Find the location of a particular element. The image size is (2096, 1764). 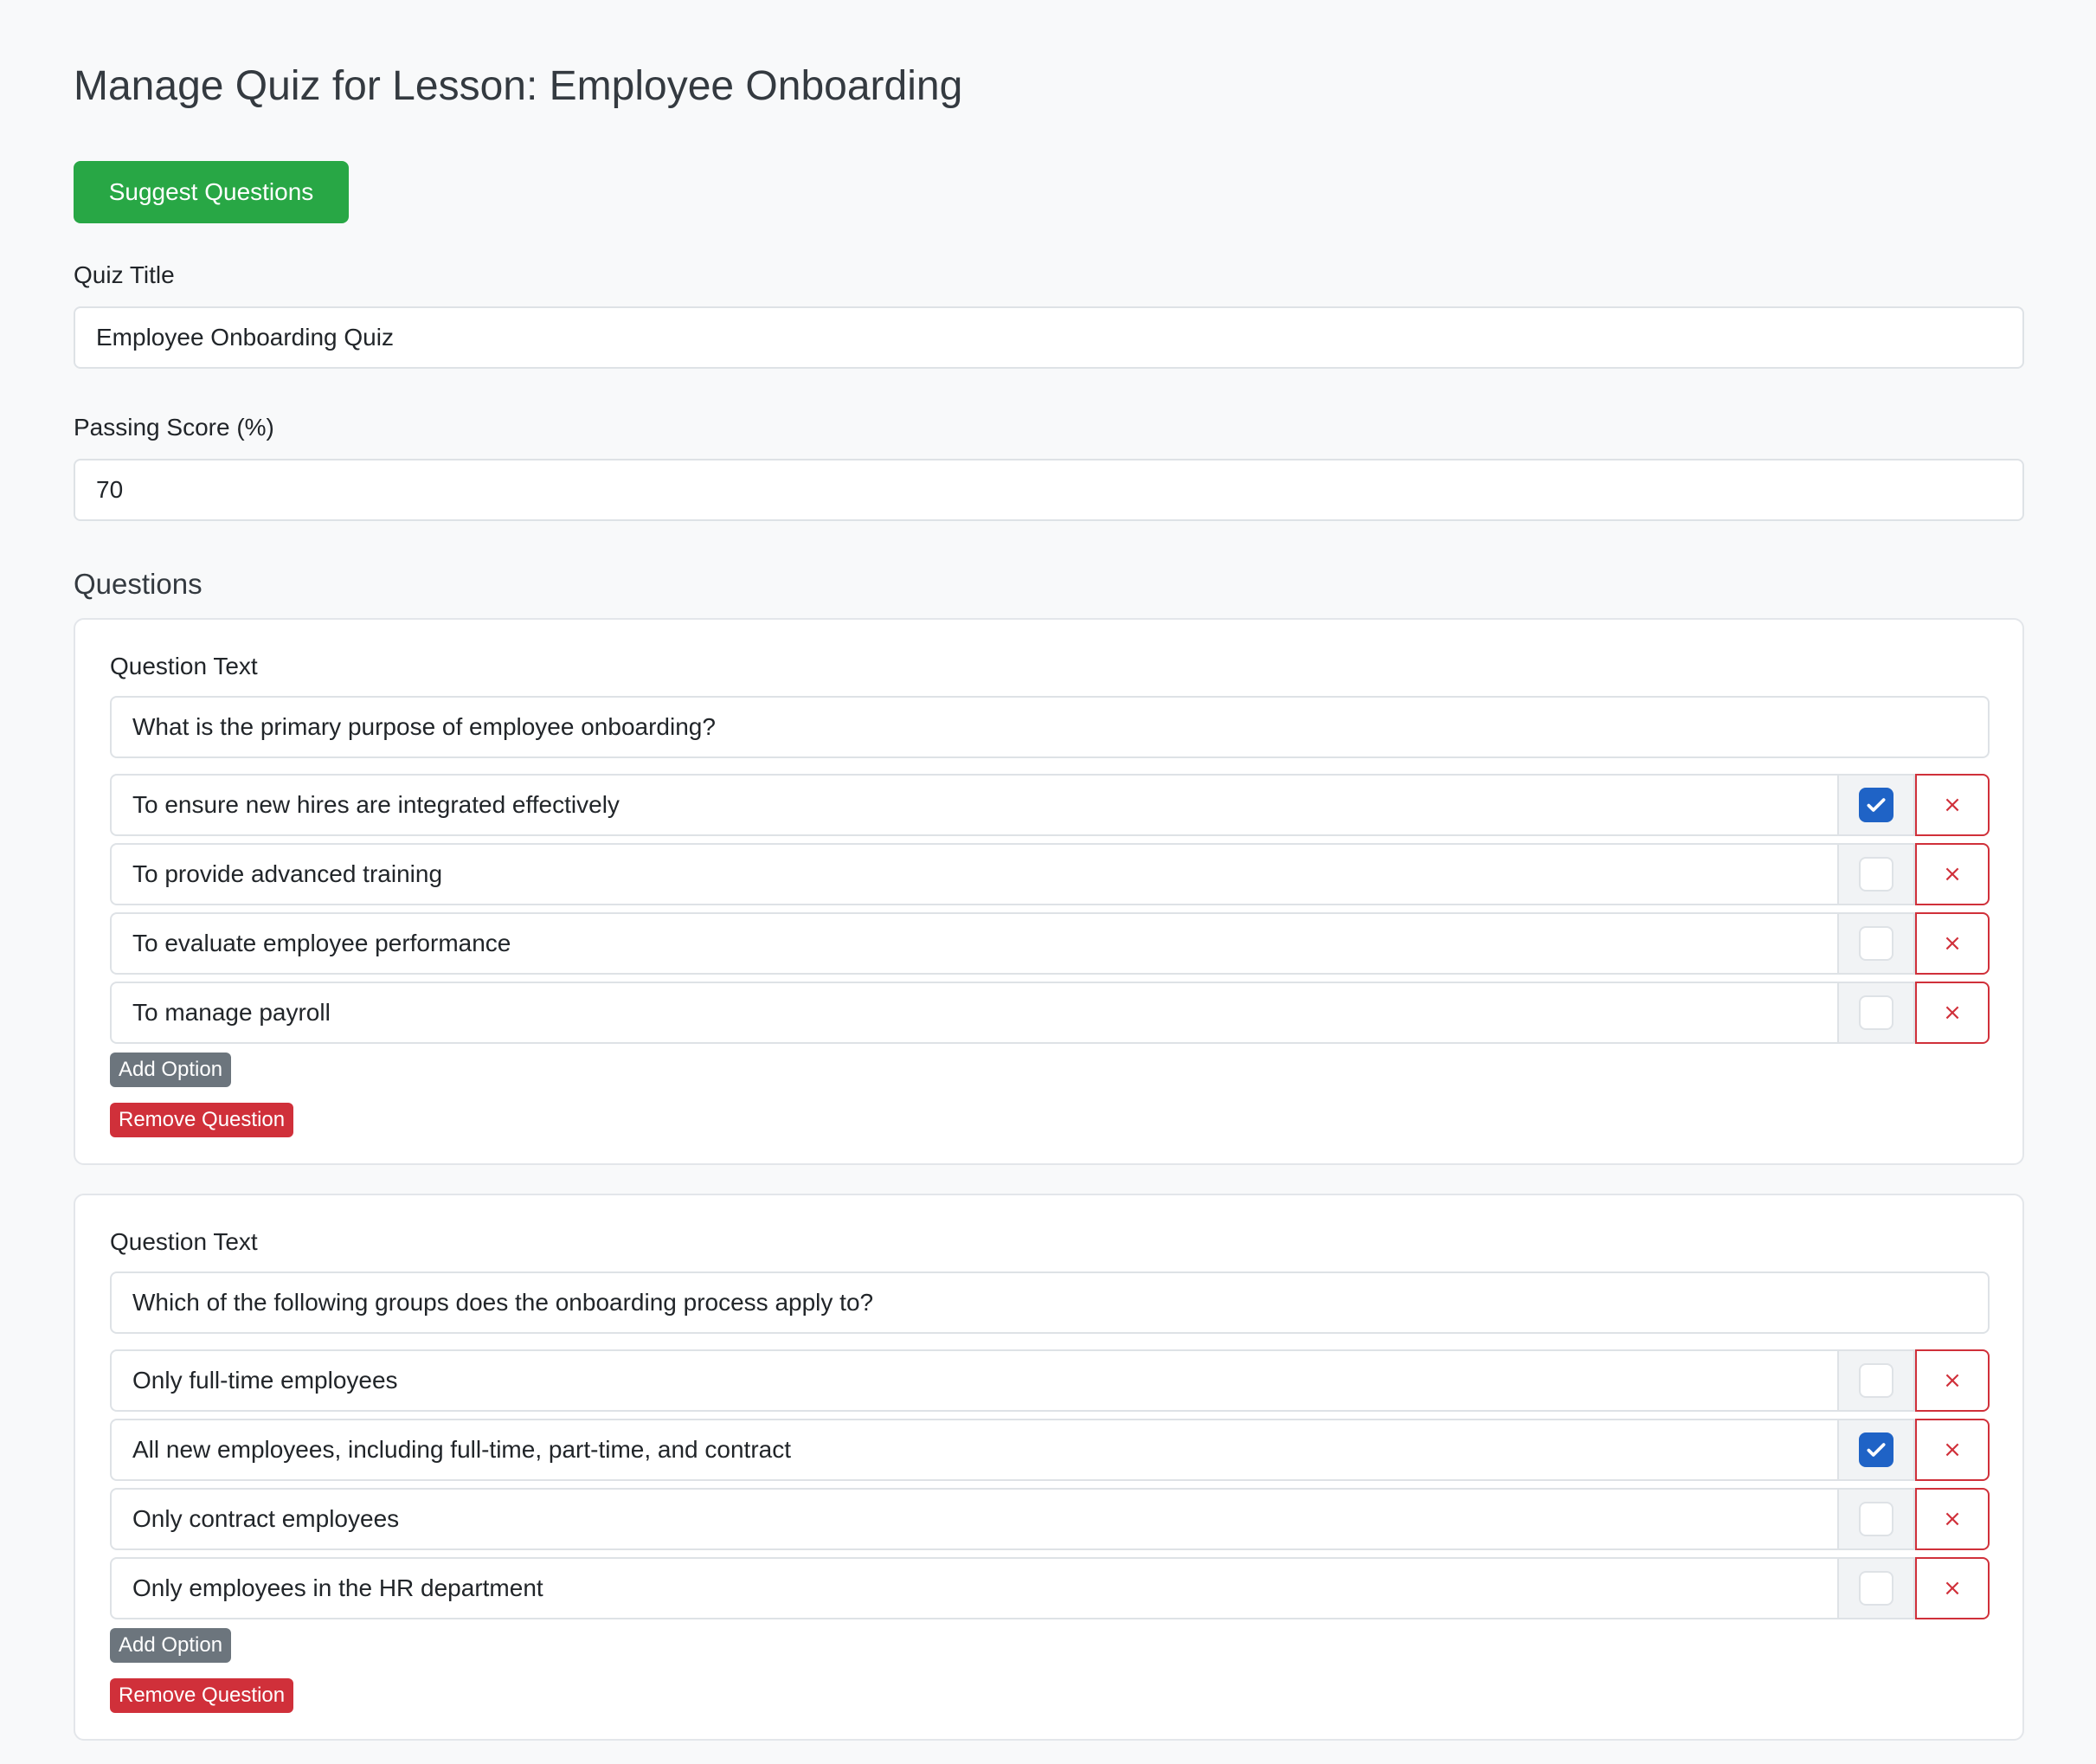

passing-score-label: Passing Score (%) is located at coordinates (174, 427).